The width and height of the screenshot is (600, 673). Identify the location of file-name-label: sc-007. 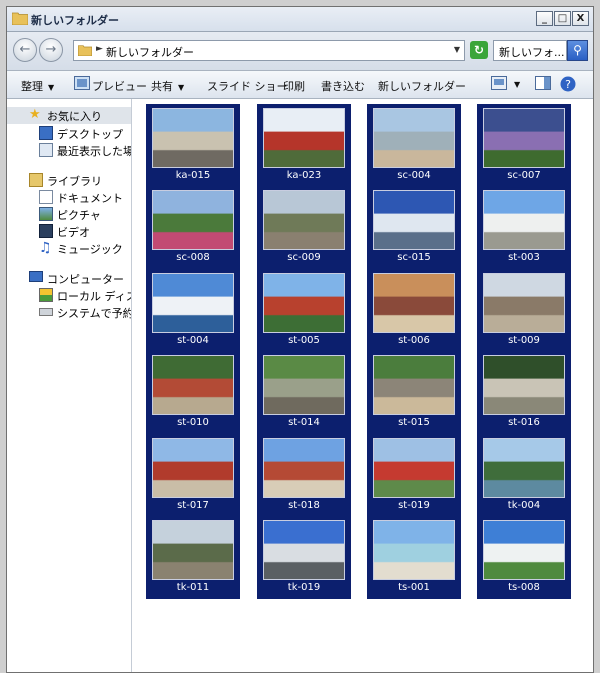
(524, 175).